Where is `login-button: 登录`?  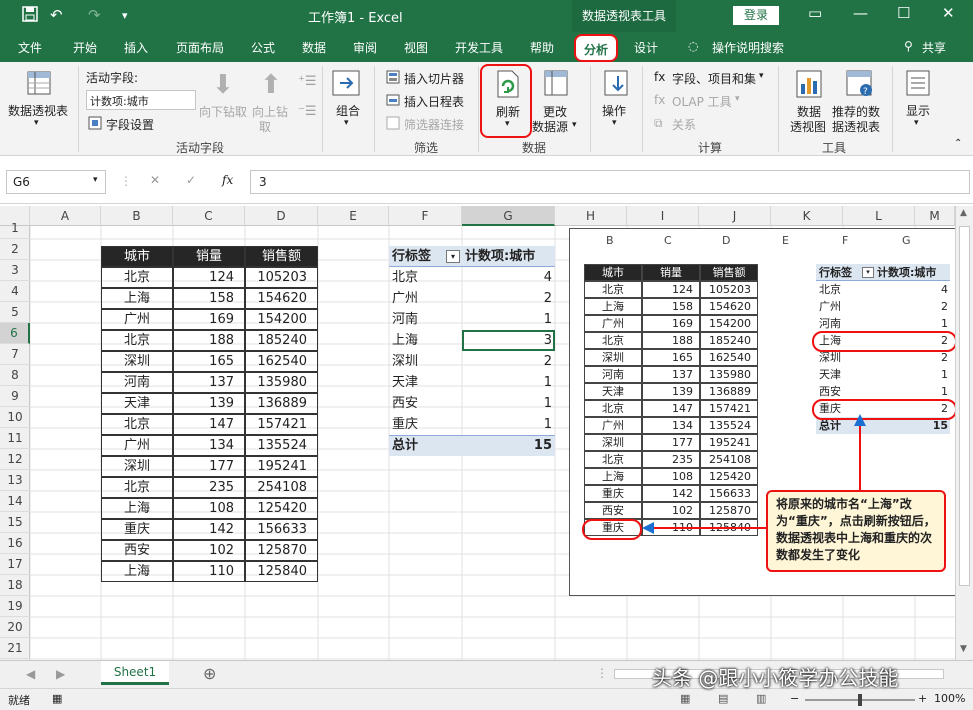
login-button: 登录 is located at coordinates (756, 15).